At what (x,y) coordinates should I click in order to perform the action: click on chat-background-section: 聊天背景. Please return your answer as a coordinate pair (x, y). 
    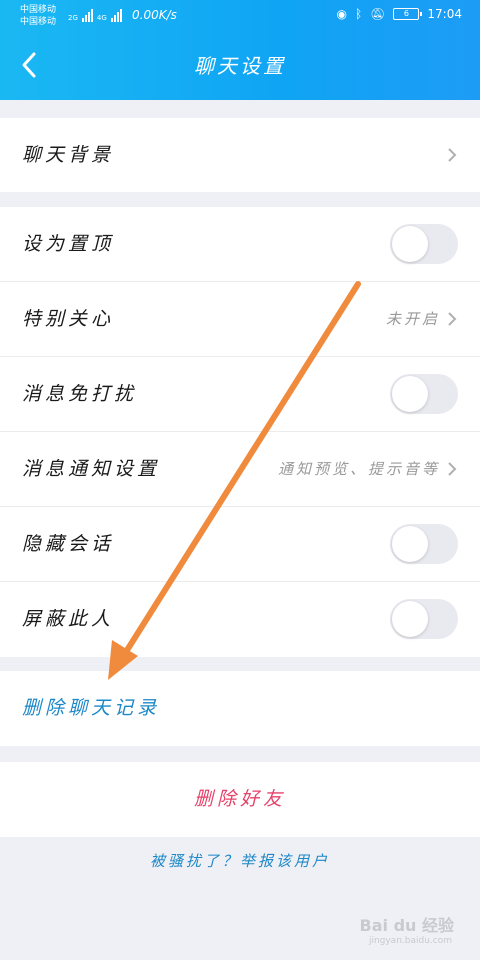
    Looking at the image, I should click on (240, 155).